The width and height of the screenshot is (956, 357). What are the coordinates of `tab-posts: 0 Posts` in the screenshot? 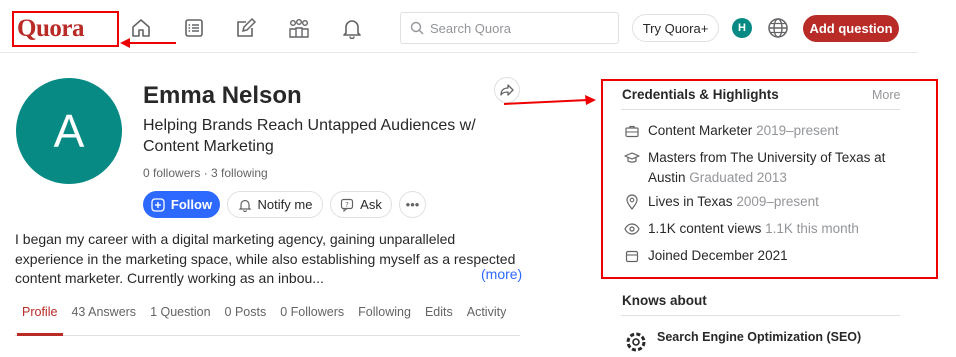 It's located at (246, 312).